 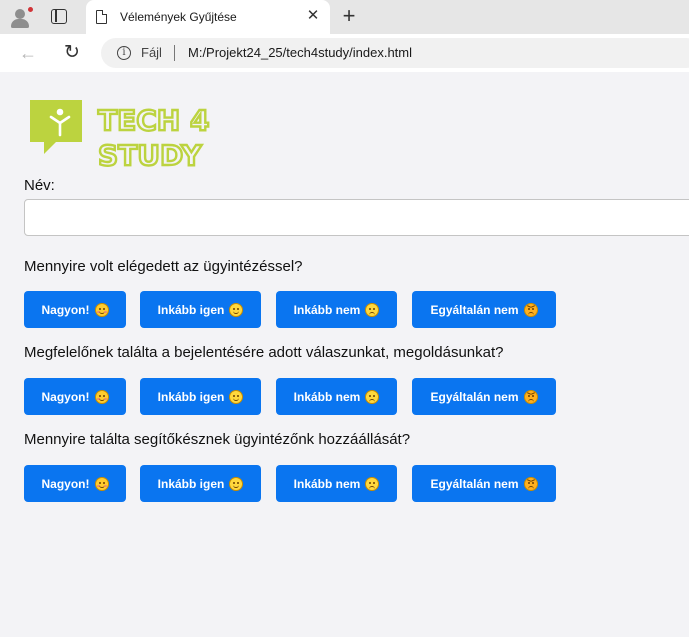 I want to click on address-separator, so click(x=174, y=53).